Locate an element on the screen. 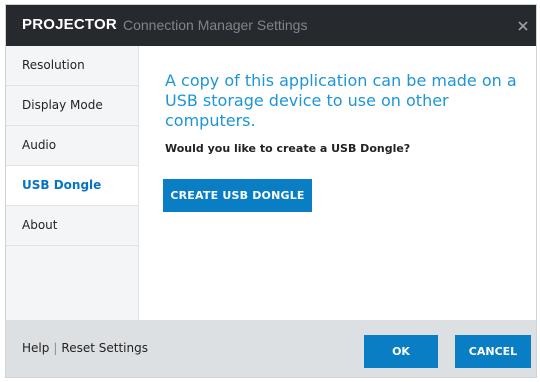  footer-links: Help | Reset Settings is located at coordinates (85, 348).